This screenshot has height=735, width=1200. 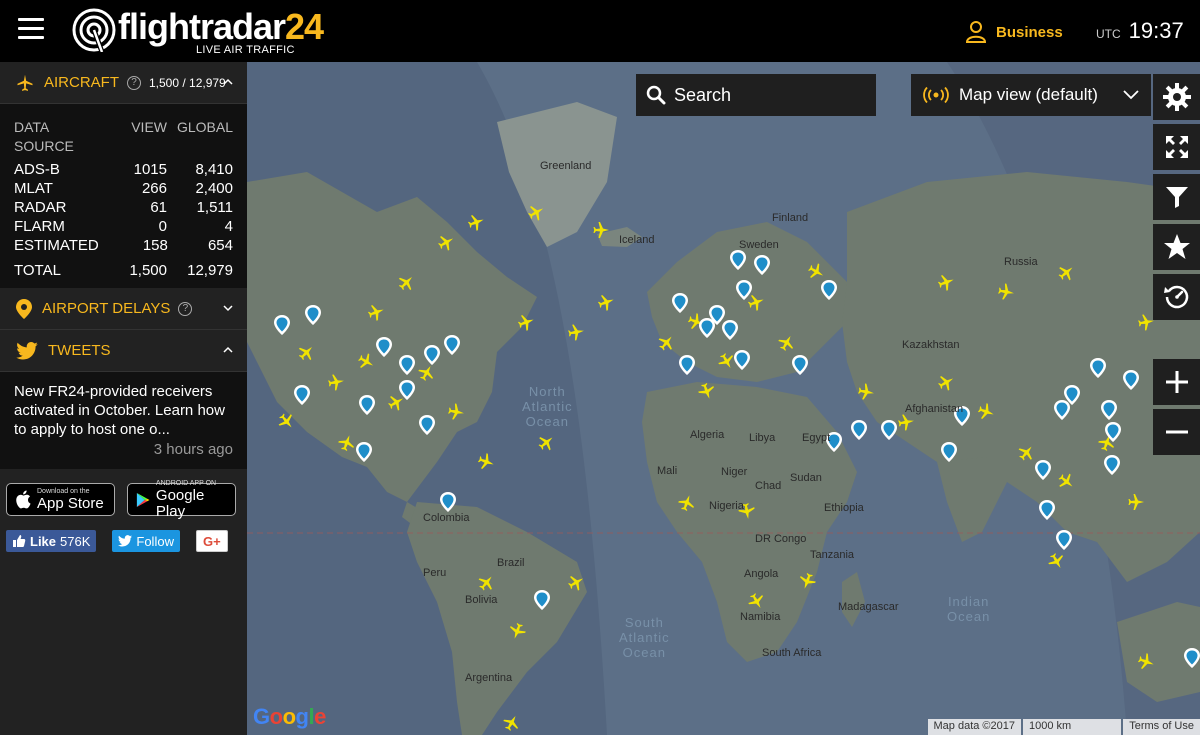 What do you see at coordinates (245, 50) in the screenshot?
I see `logo-tagline: LIVE AIR TRAFFIC` at bounding box center [245, 50].